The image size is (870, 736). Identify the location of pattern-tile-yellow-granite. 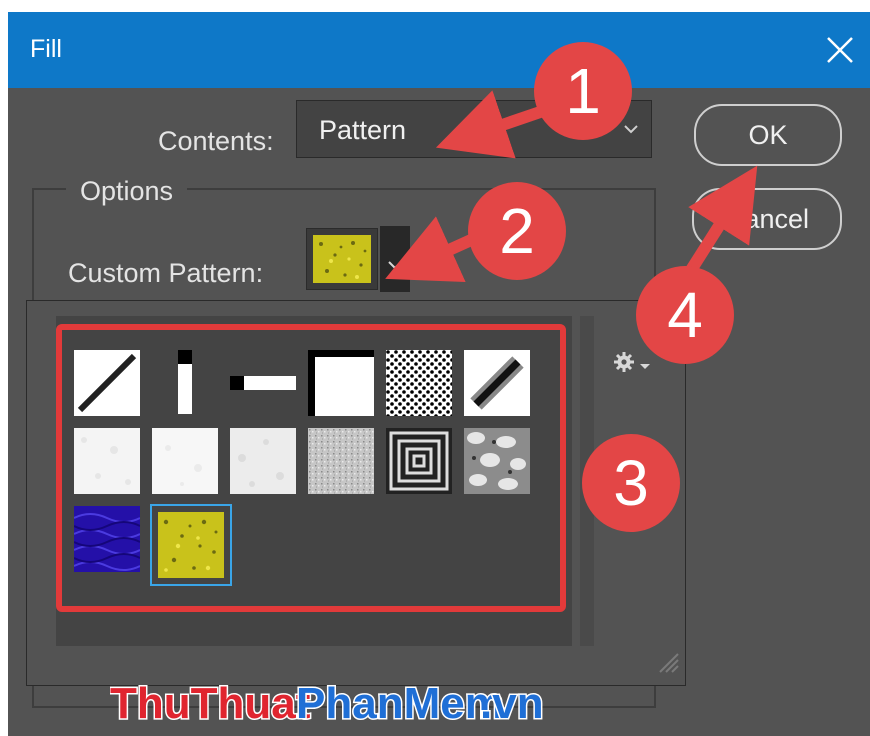
(191, 545).